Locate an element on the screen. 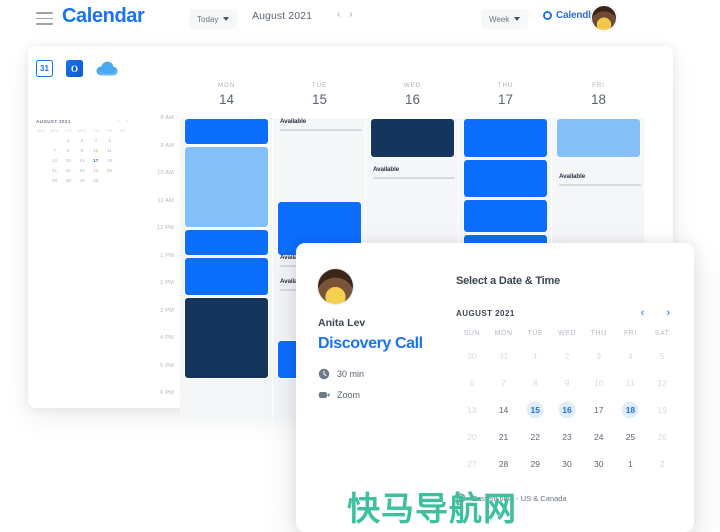 Image resolution: width=720 pixels, height=532 pixels. mini-date-cell: 15 is located at coordinates (68, 160).